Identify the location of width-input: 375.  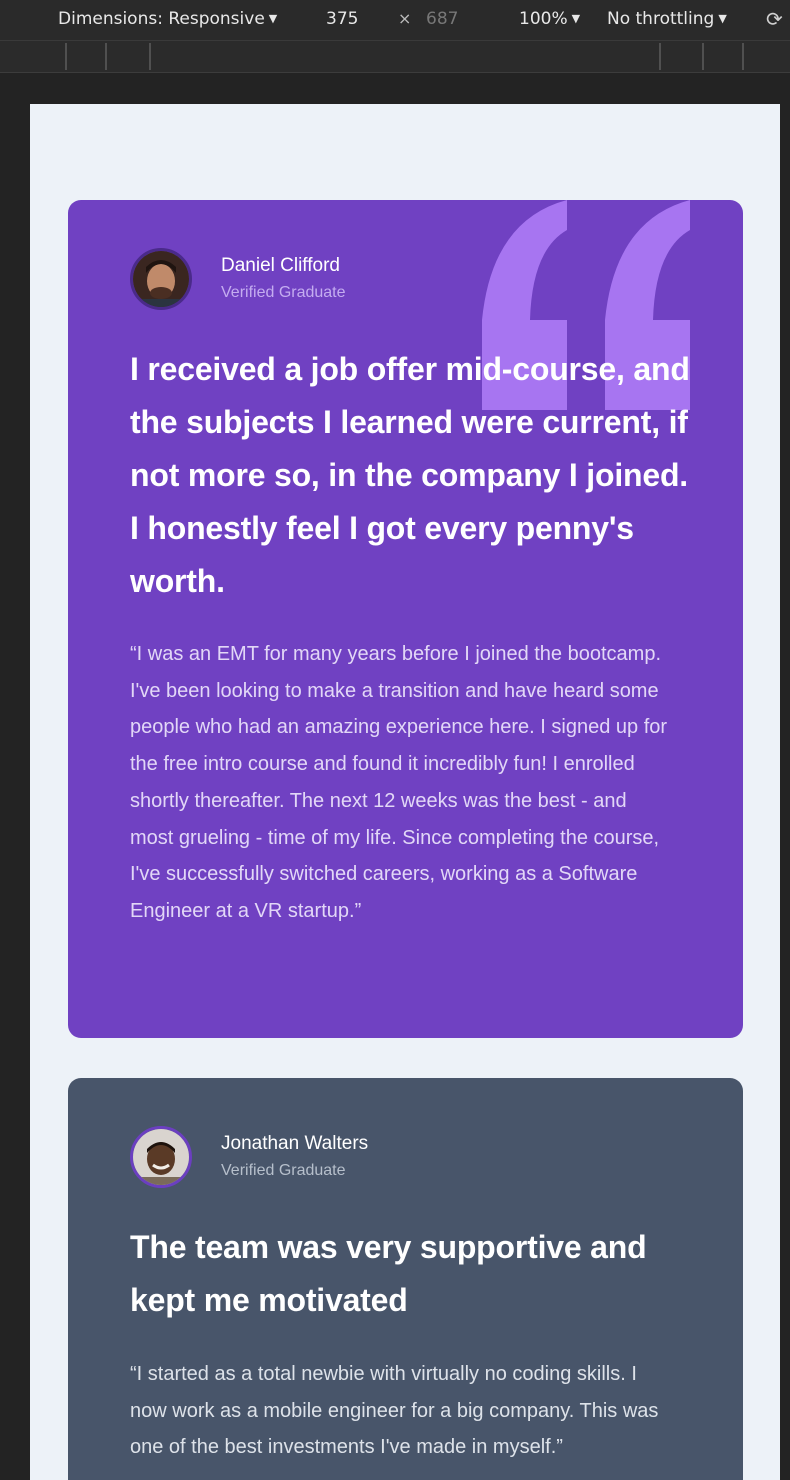
(342, 20).